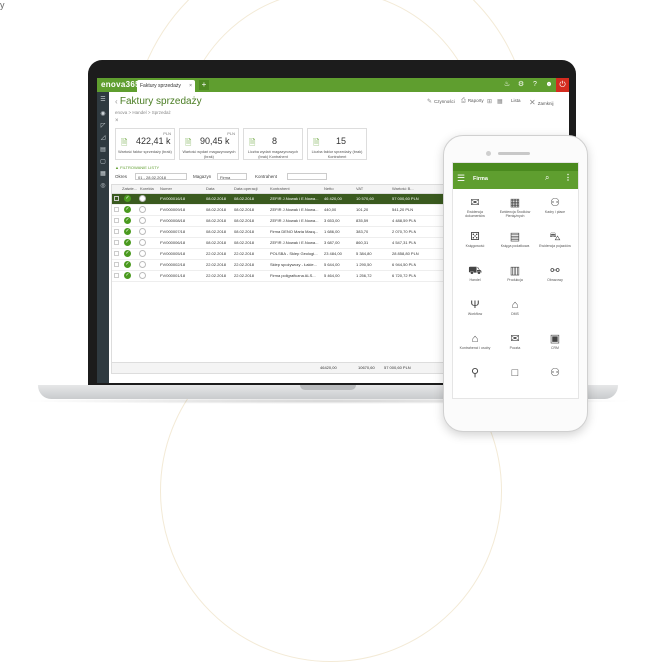 The image size is (656, 662). What do you see at coordinates (515, 207) in the screenshot?
I see `phone-tile: ▦ Ewidencja Środków Pieniężnych` at bounding box center [515, 207].